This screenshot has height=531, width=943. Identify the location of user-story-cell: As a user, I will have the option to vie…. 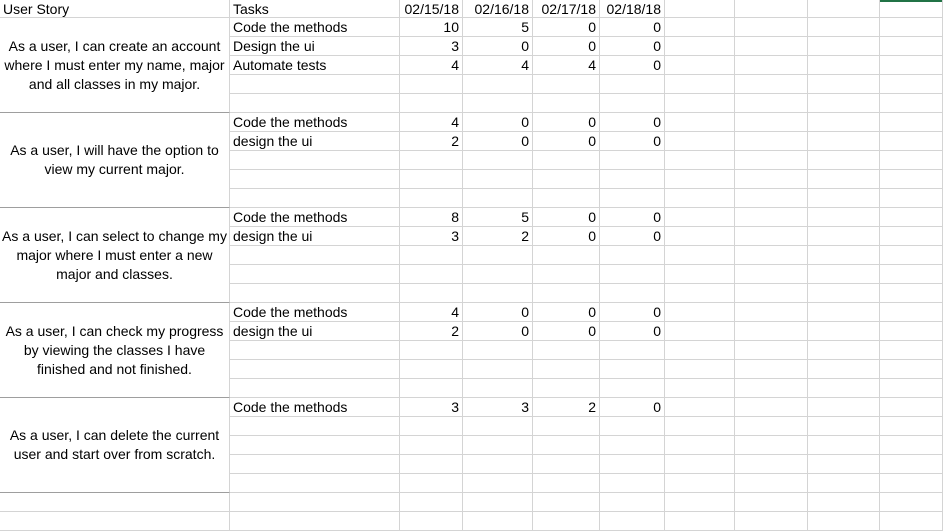
(115, 160).